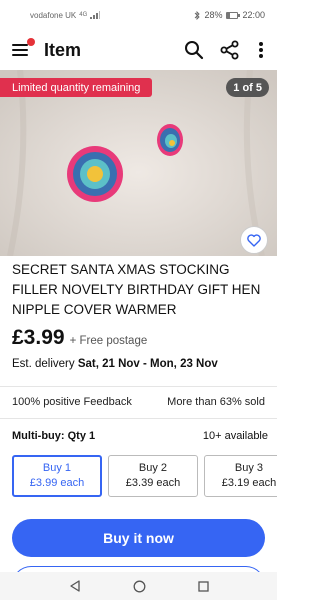 The height and width of the screenshot is (600, 320). I want to click on status-bar: vodafone UK 4G 28% 22:00, so click(138, 15).